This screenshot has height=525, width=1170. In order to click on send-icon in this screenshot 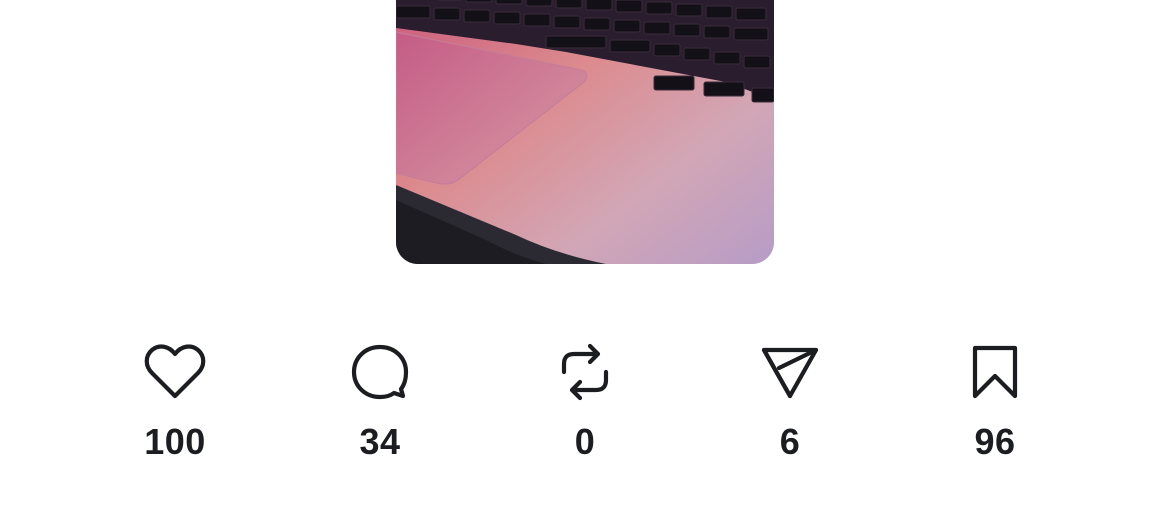, I will do `click(790, 372)`.